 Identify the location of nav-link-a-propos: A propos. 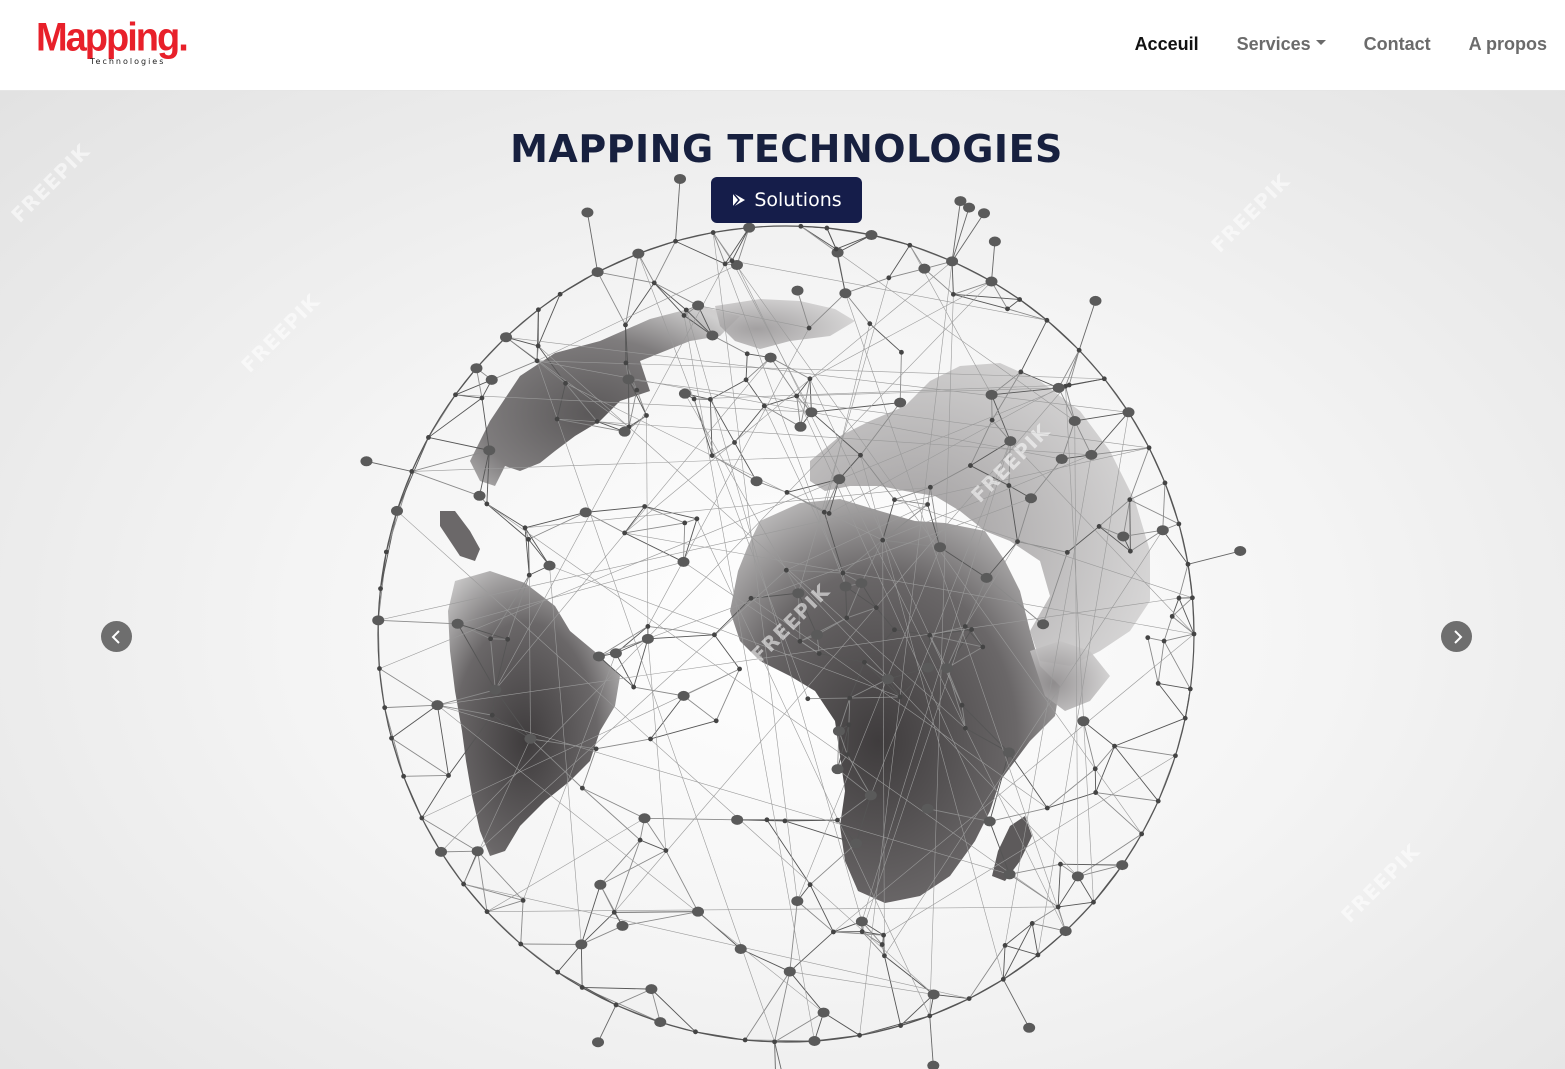
(1508, 44).